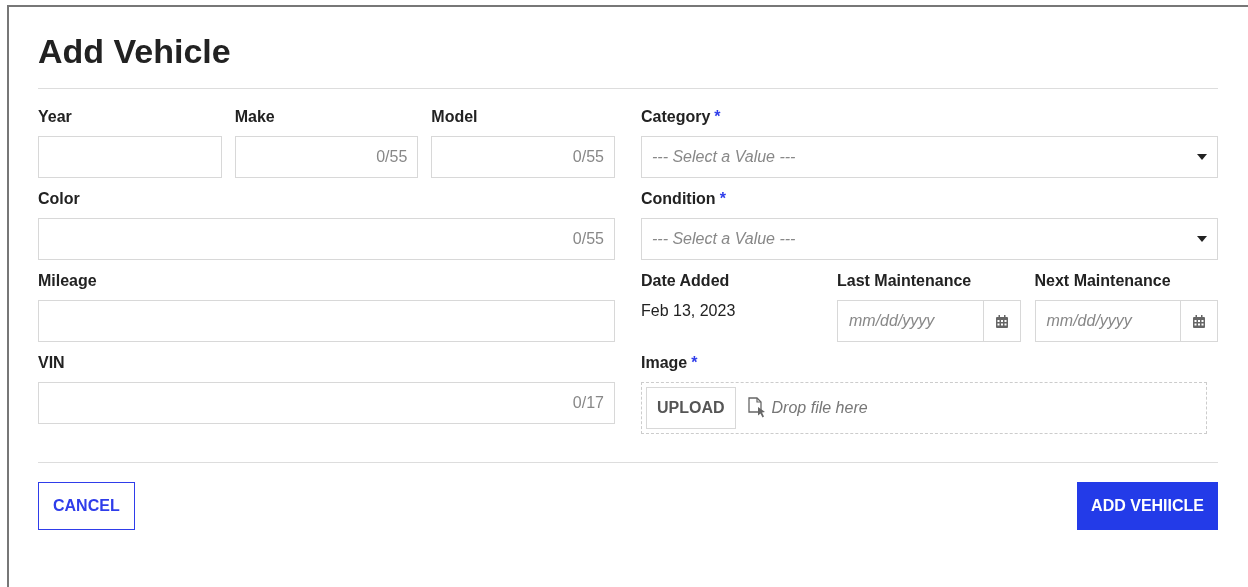 The width and height of the screenshot is (1248, 587). What do you see at coordinates (678, 199) in the screenshot?
I see `field-label: Condition` at bounding box center [678, 199].